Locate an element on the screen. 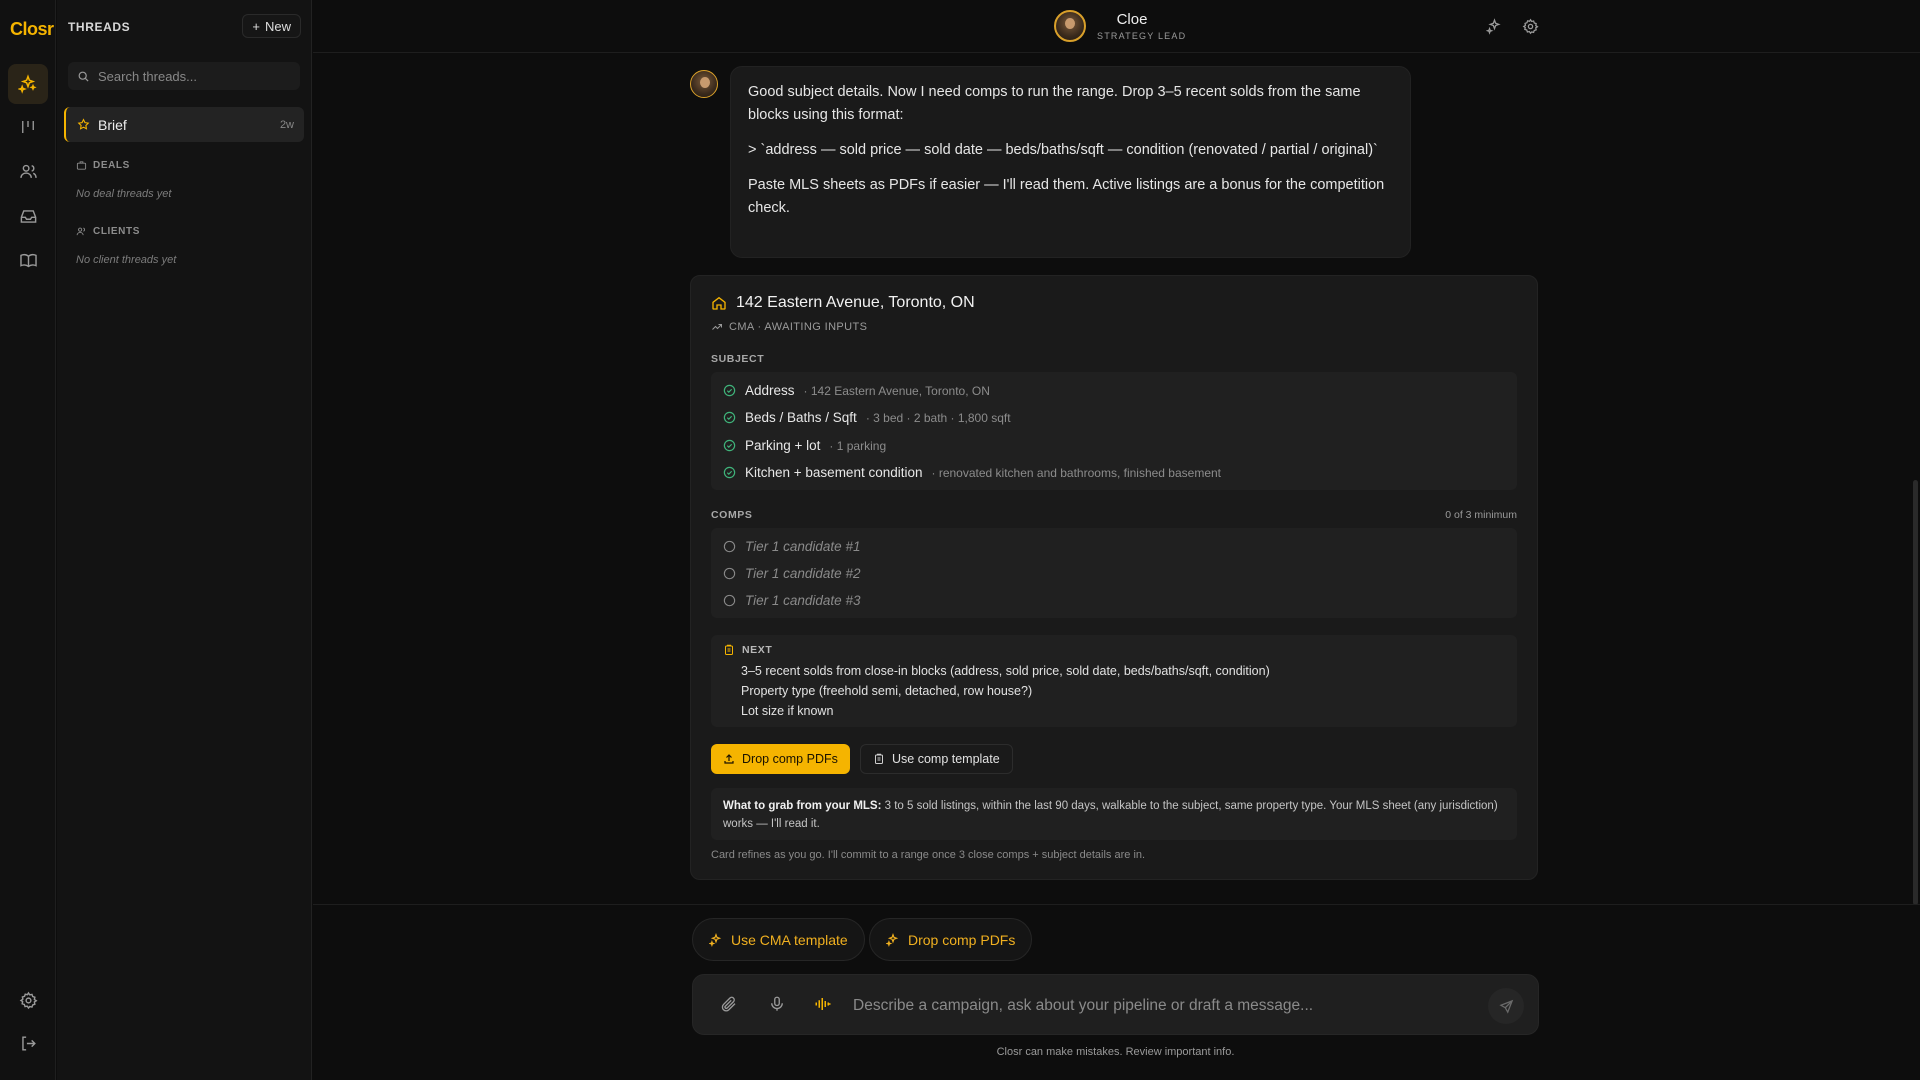 This screenshot has width=1920, height=1080. drop-comp-pdfs-label: Drop comp PDFs is located at coordinates (790, 759).